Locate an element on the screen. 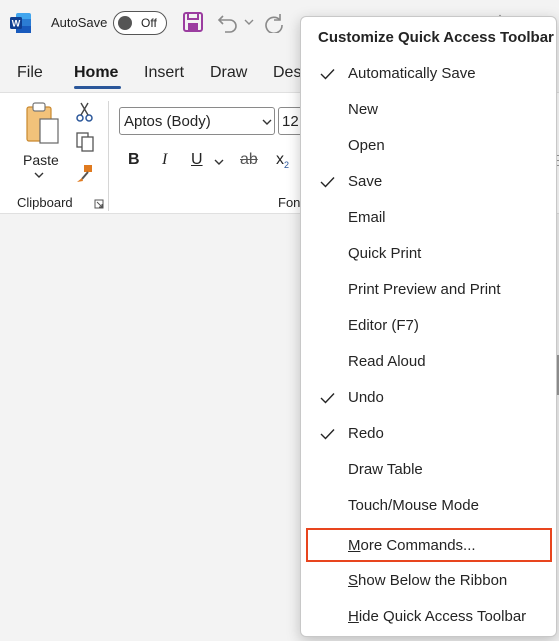 Image resolution: width=559 pixels, height=641 pixels. menu-item-label: Email is located at coordinates (367, 217).